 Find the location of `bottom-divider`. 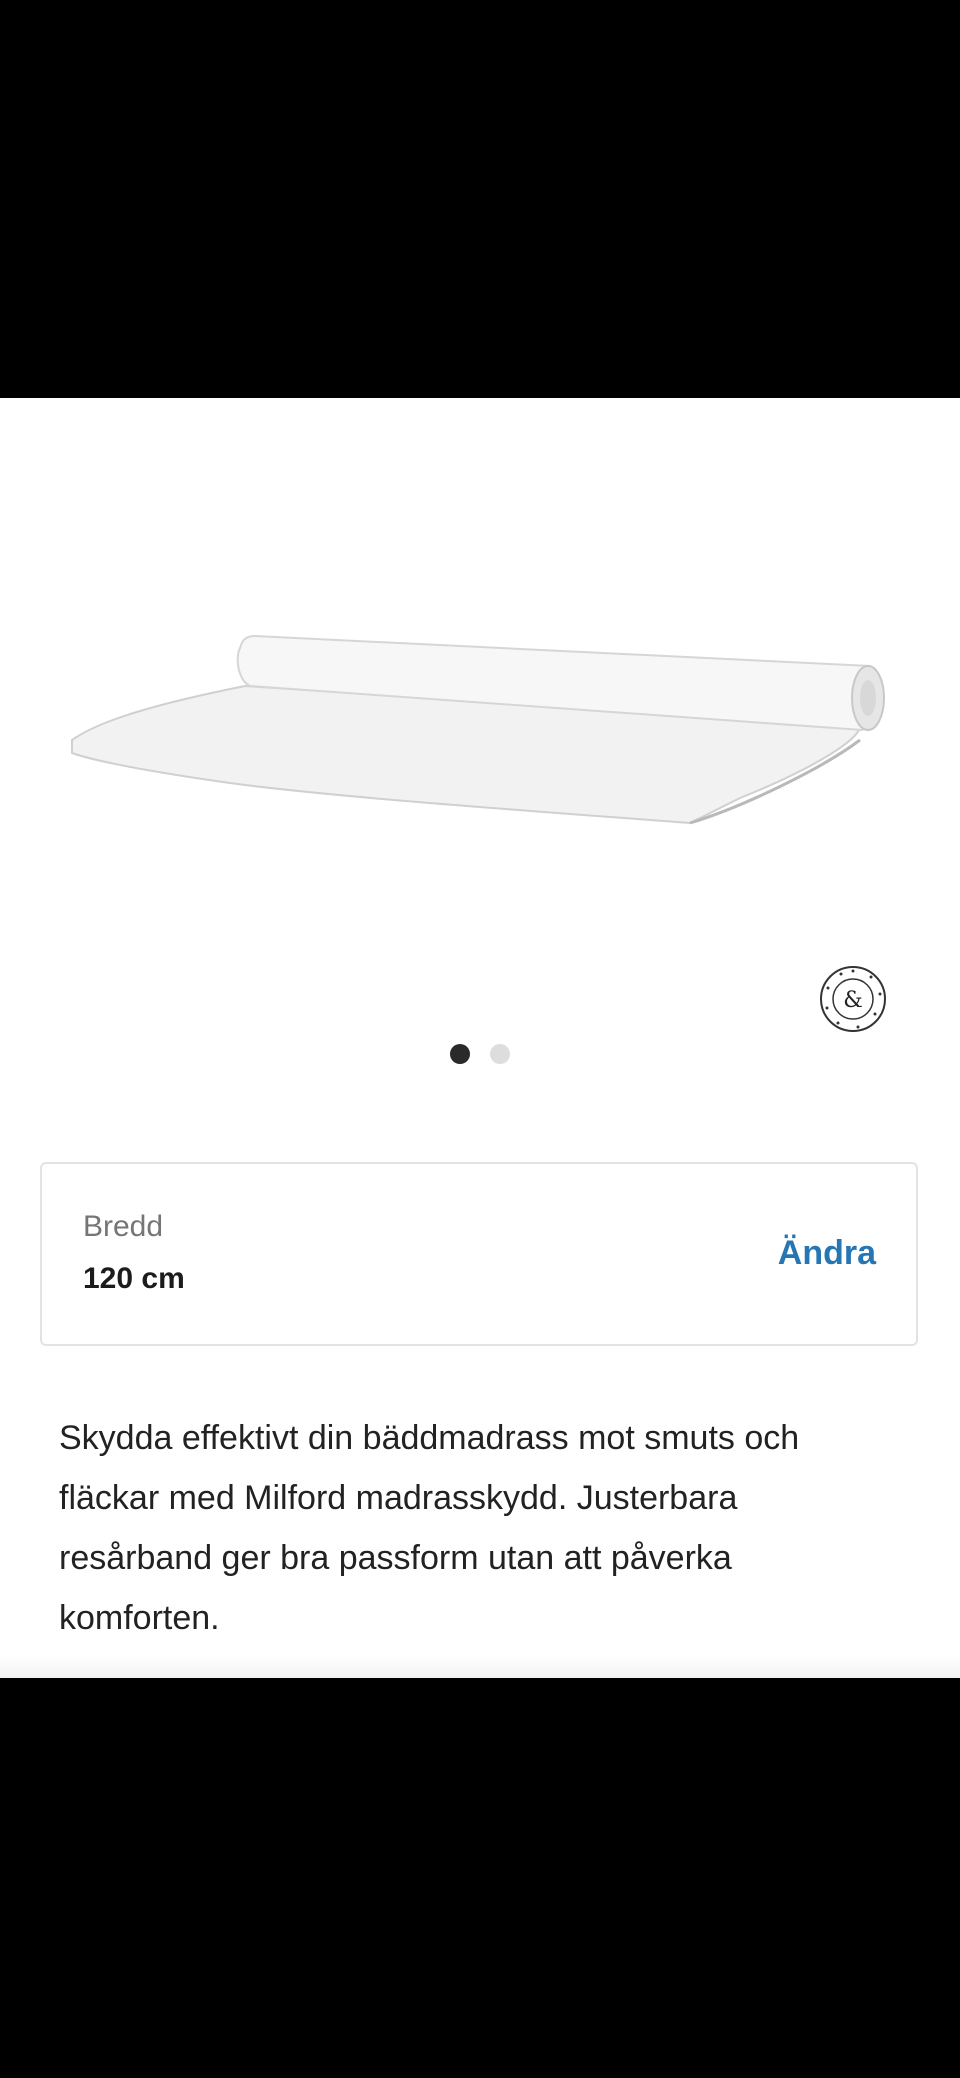

bottom-divider is located at coordinates (480, 1667).